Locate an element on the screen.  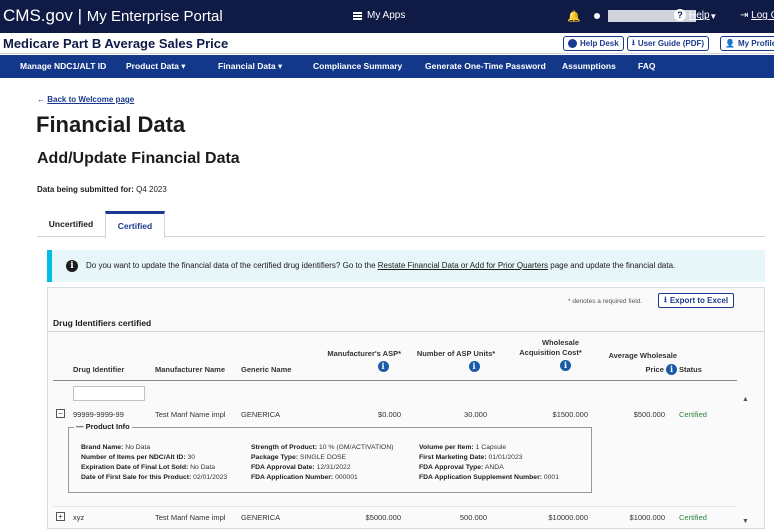
user-guide-button: ⭳ User Guide (PDF) is located at coordinates (668, 43).